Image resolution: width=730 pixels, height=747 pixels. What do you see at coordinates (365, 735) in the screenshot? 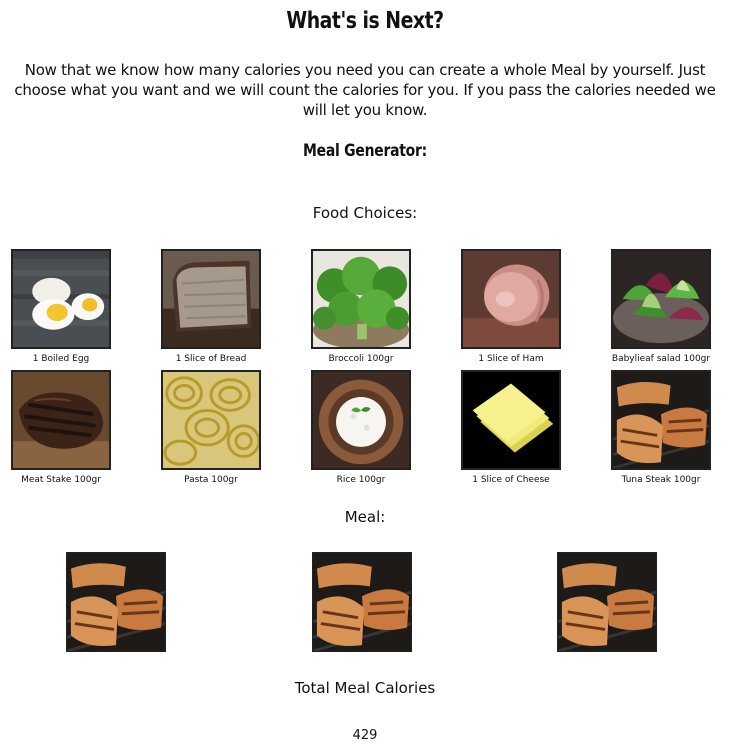
I see `total-meal-calories-value: 429` at bounding box center [365, 735].